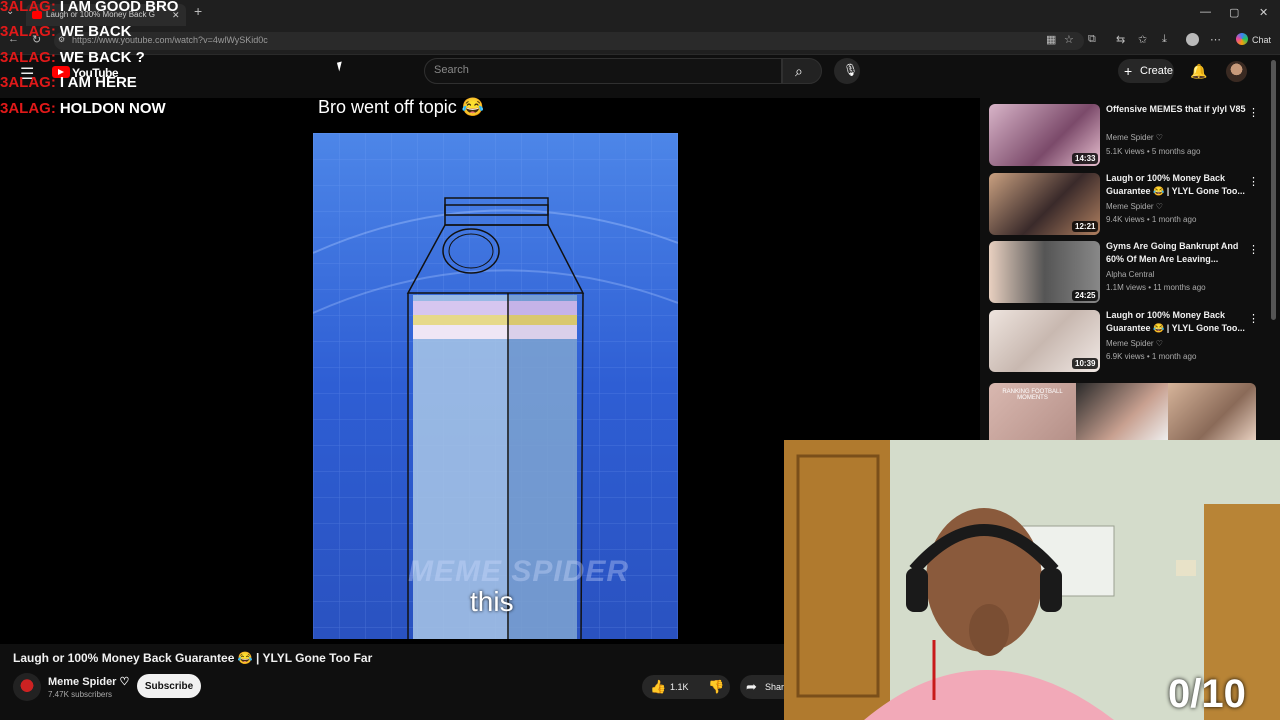 The width and height of the screenshot is (1280, 720). What do you see at coordinates (799, 71) in the screenshot?
I see `search-icon: ⌕` at bounding box center [799, 71].